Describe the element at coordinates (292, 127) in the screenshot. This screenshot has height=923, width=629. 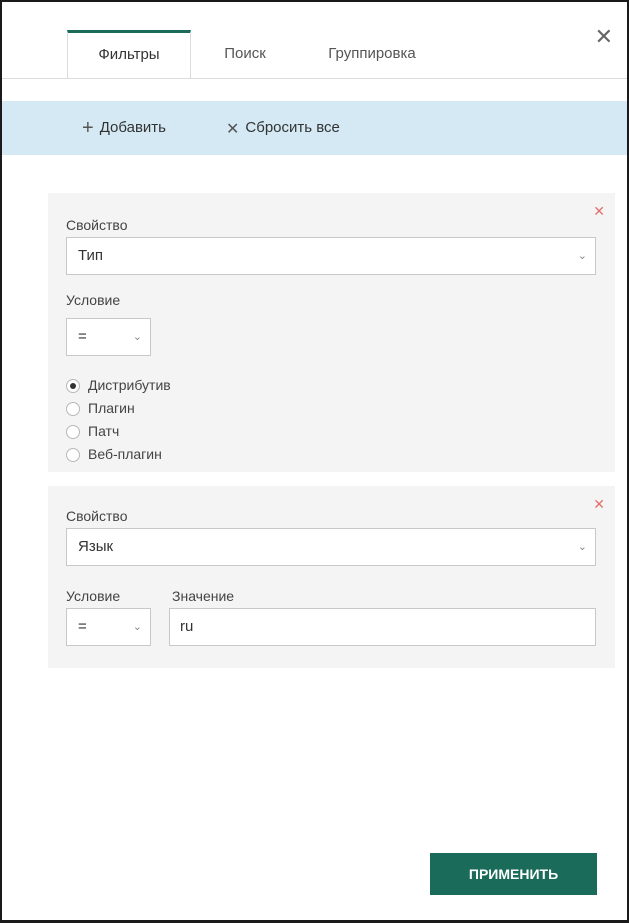
I see `reset-all-label: Сбросить все` at that location.